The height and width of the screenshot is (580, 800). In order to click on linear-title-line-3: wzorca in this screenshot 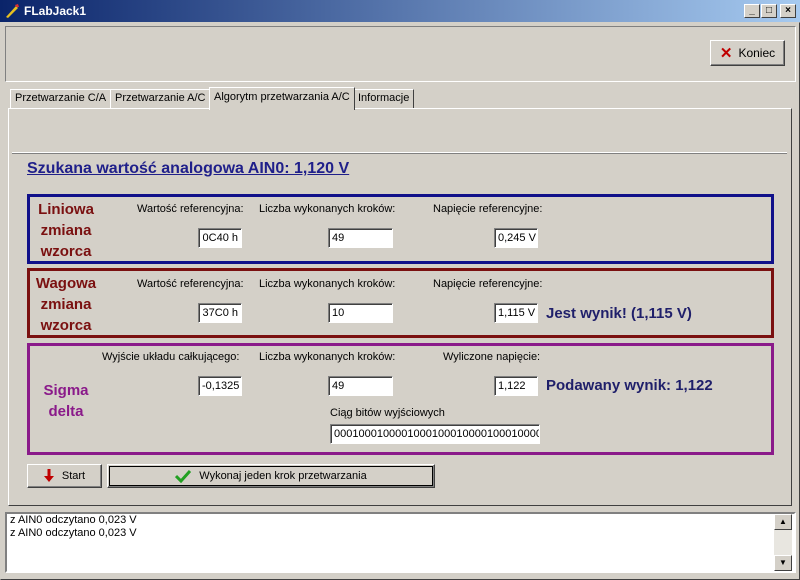, I will do `click(66, 251)`.